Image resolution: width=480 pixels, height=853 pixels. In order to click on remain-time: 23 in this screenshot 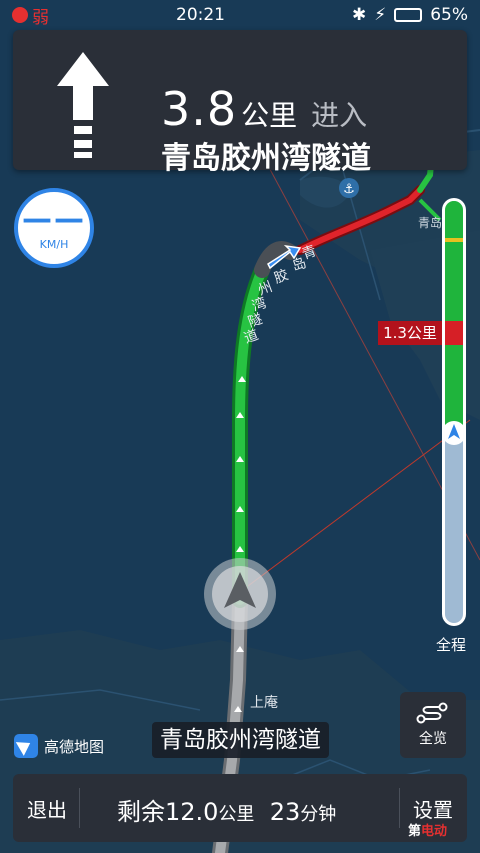, I will do `click(285, 812)`.